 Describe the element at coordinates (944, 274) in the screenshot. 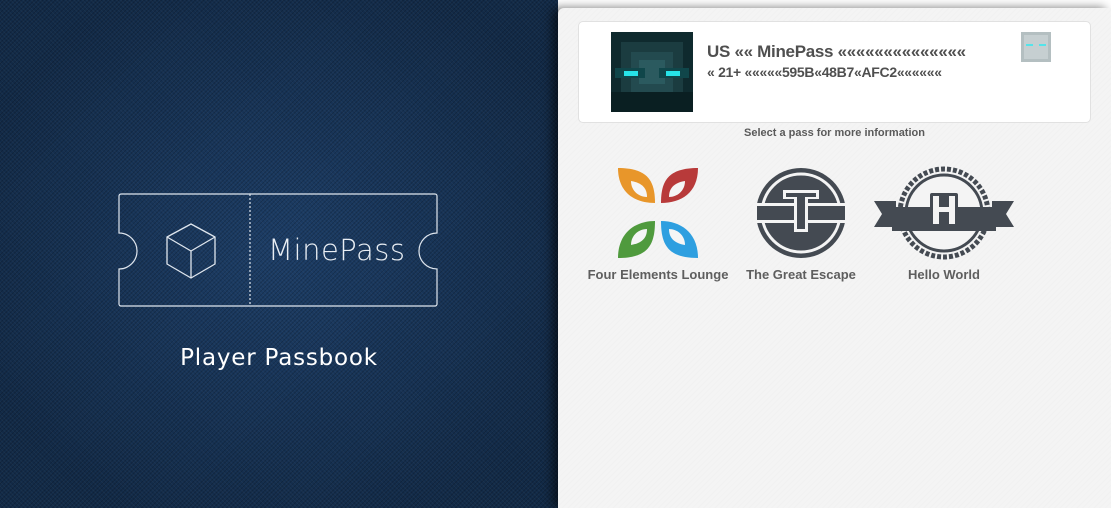

I see `pass-label-hello-world: Hello World` at that location.